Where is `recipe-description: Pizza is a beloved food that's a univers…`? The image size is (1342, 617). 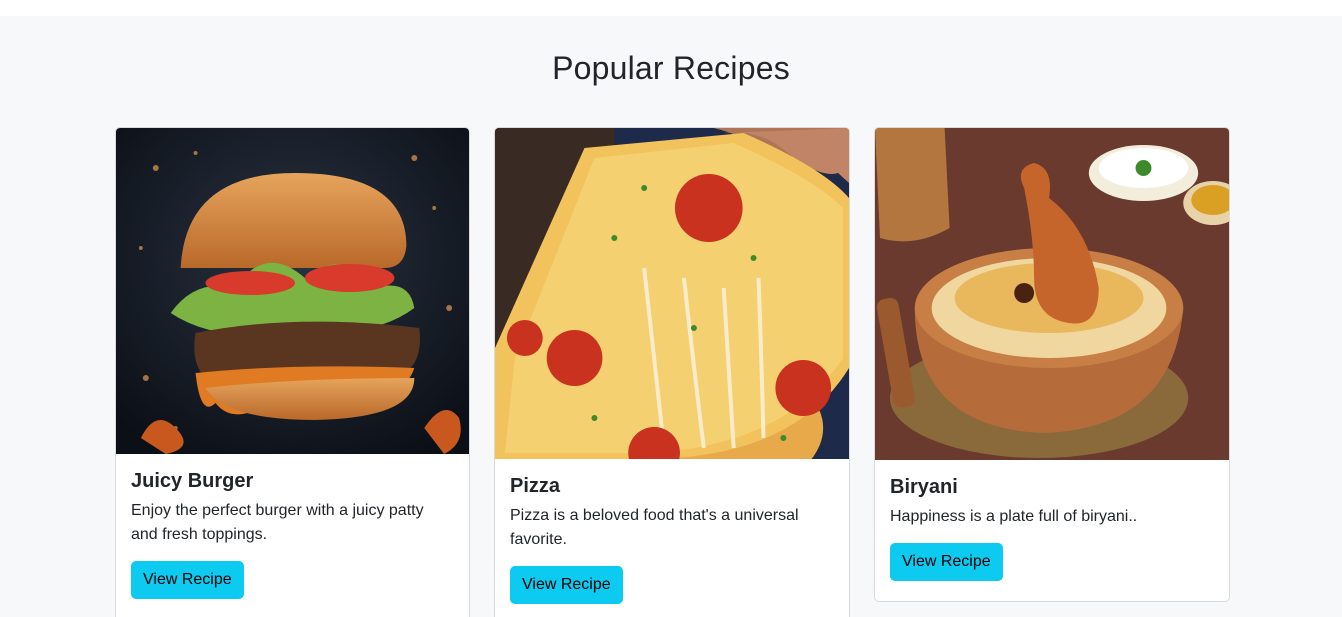
recipe-description: Pizza is a beloved food that's a univers… is located at coordinates (654, 527).